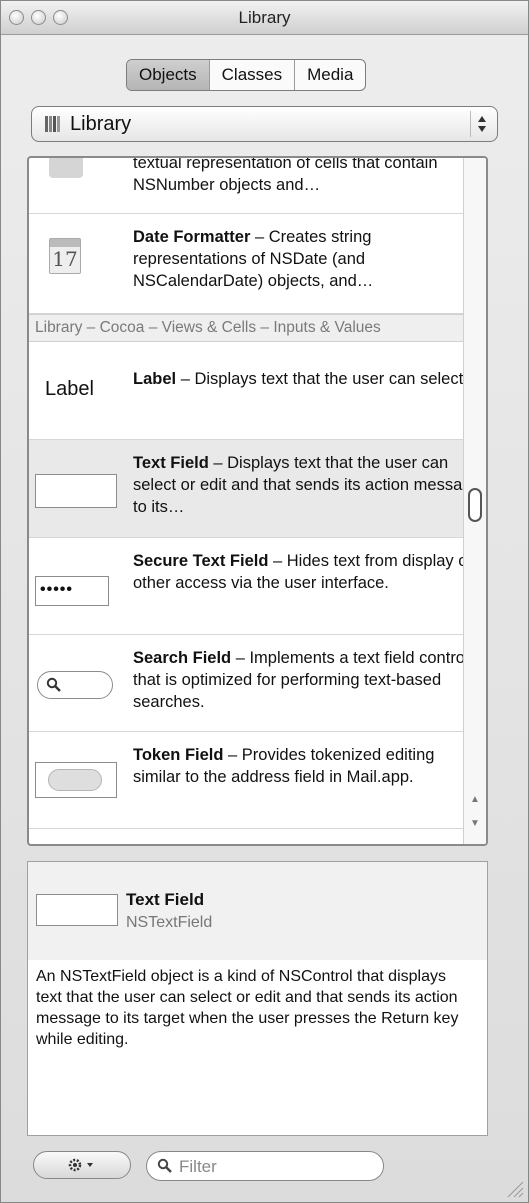  I want to click on library-icon, so click(52, 124).